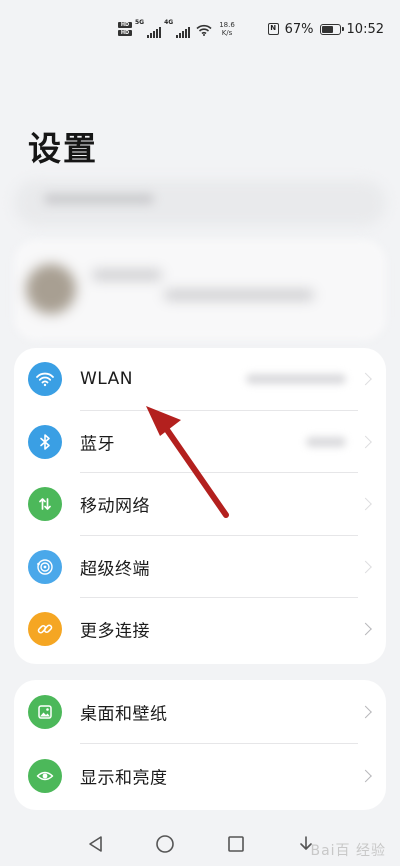  Describe the element at coordinates (200, 776) in the screenshot. I see `settings-row-display-brightness: 显示和亮度` at that location.